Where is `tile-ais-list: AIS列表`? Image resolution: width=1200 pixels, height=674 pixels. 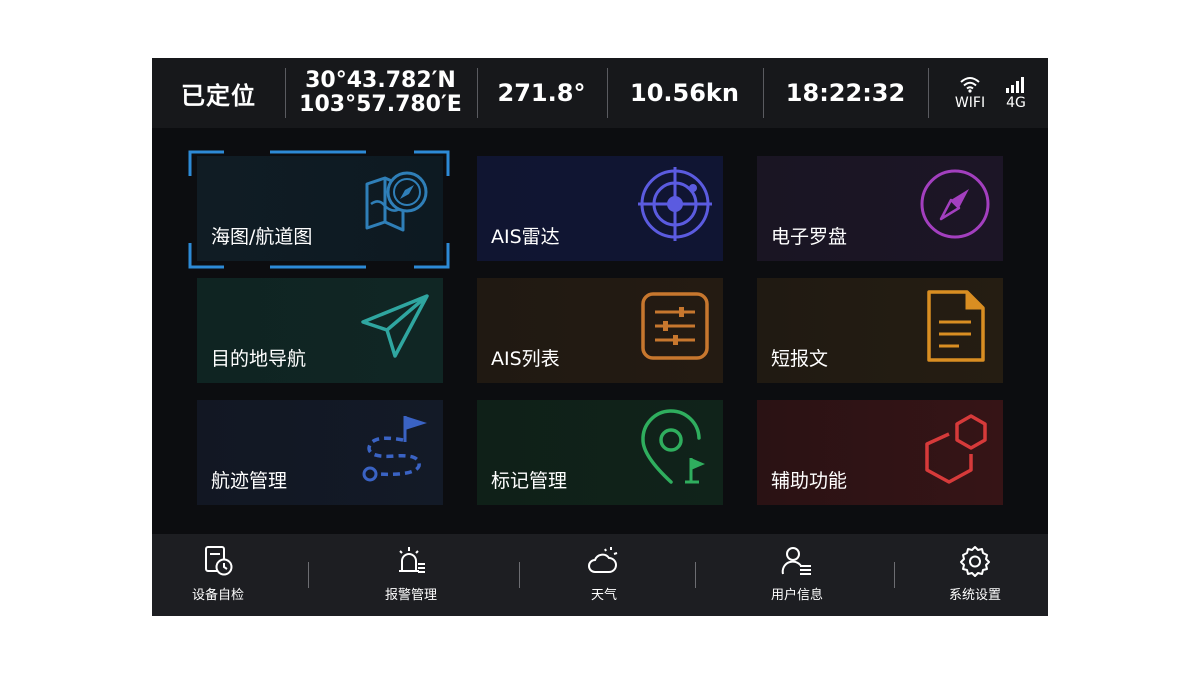
tile-ais-list: AIS列表 is located at coordinates (600, 330).